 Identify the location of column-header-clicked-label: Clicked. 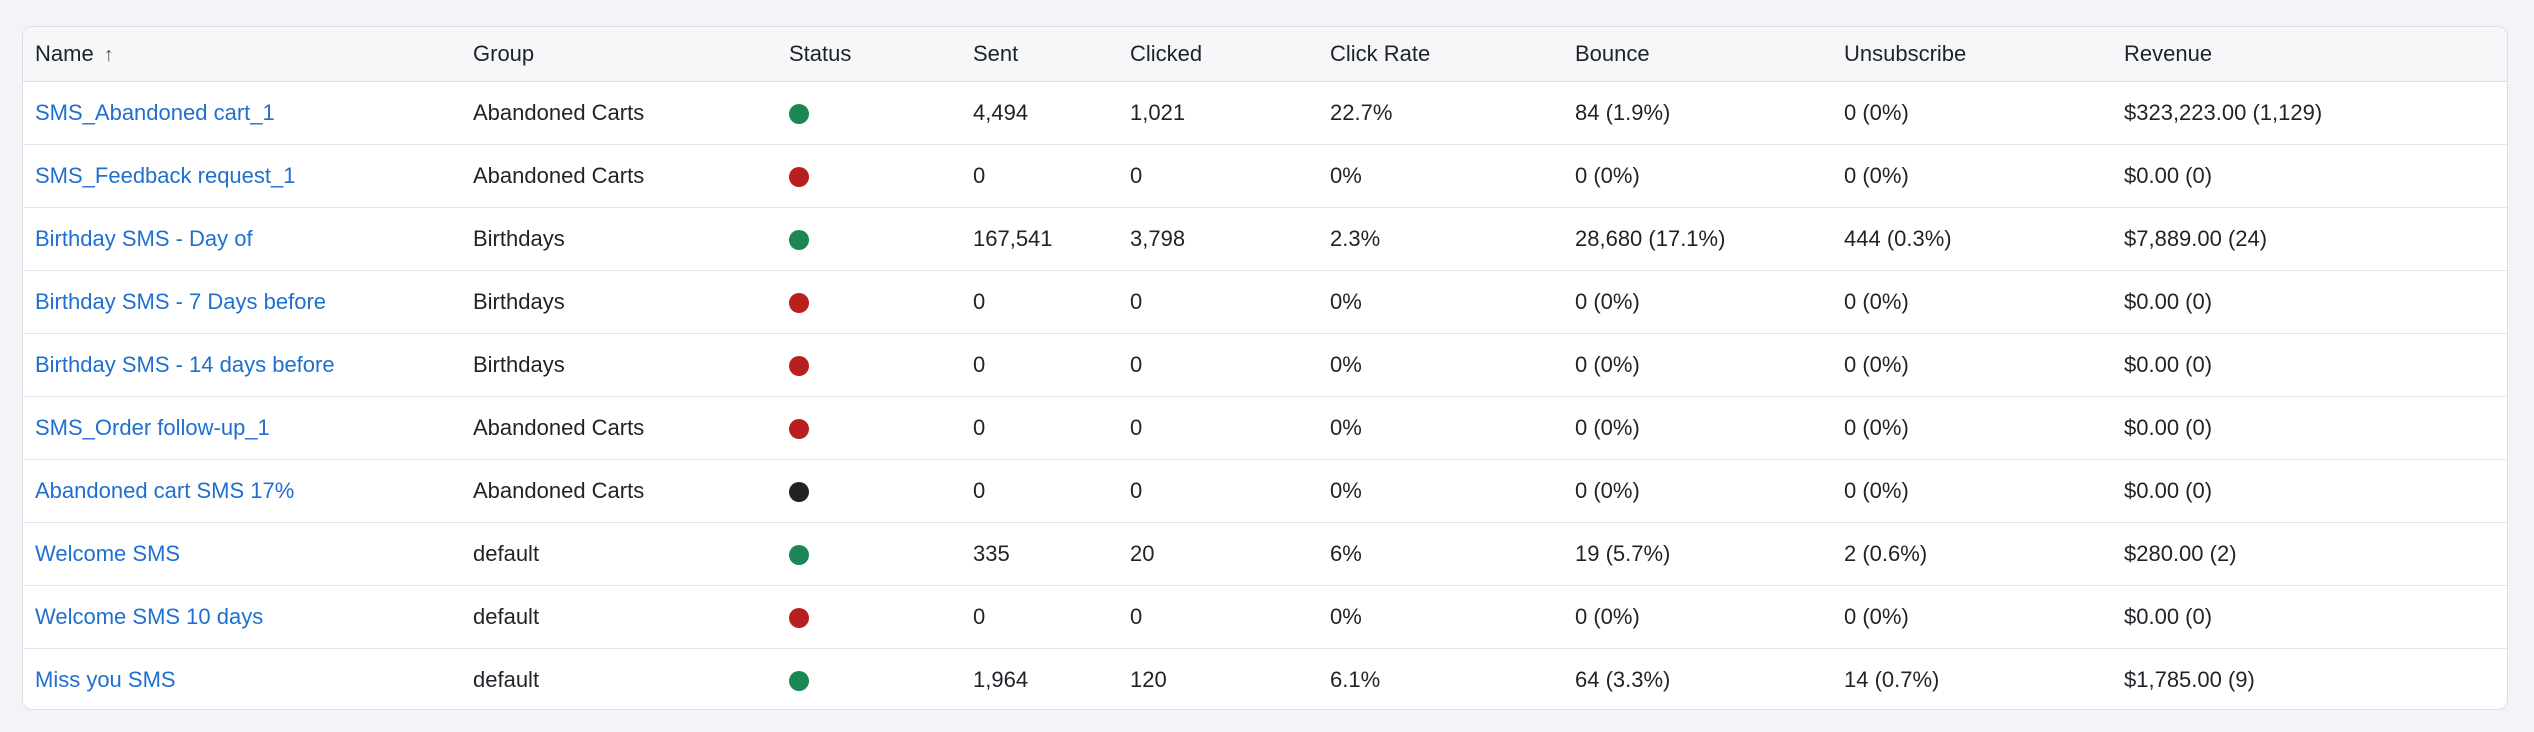
(1166, 53).